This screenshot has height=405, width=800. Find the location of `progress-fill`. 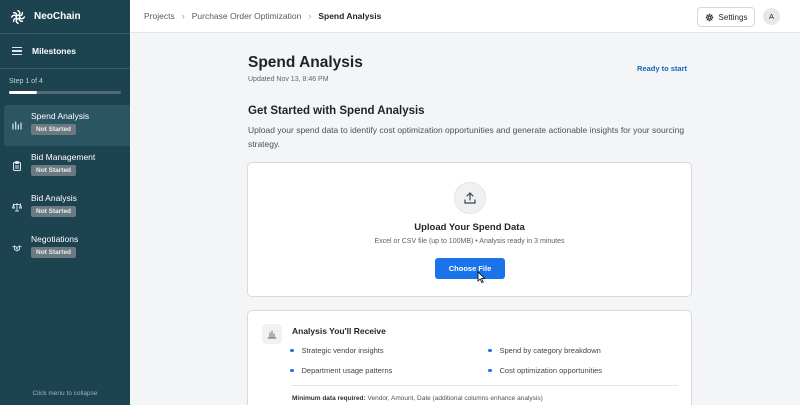

progress-fill is located at coordinates (23, 92).